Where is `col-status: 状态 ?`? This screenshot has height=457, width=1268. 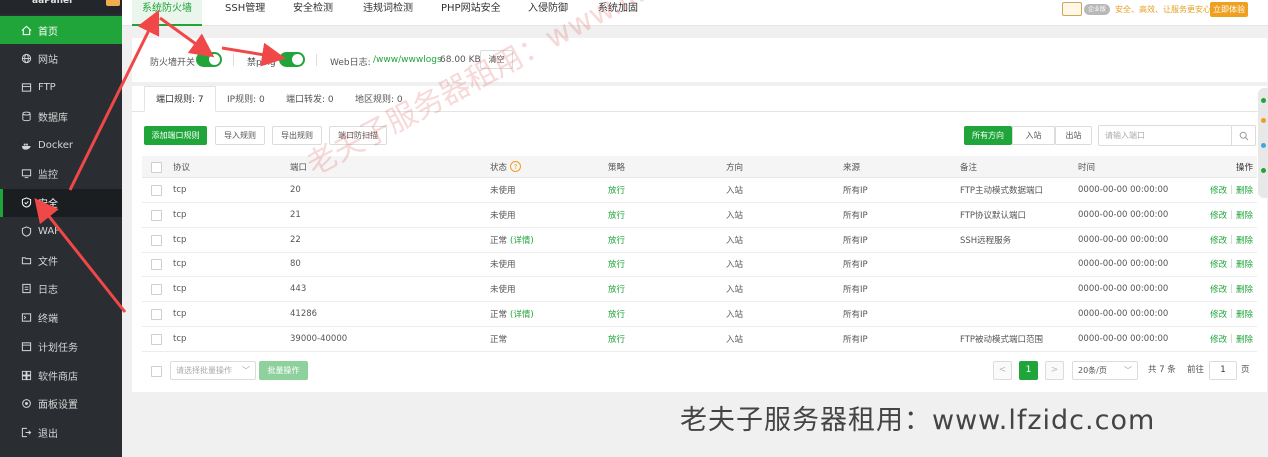 col-status: 状态 ? is located at coordinates (506, 166).